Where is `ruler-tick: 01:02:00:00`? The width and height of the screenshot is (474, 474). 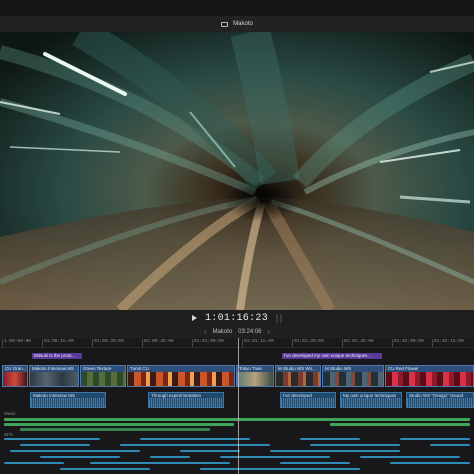 ruler-tick: 01:02:00:00 is located at coordinates (408, 343).